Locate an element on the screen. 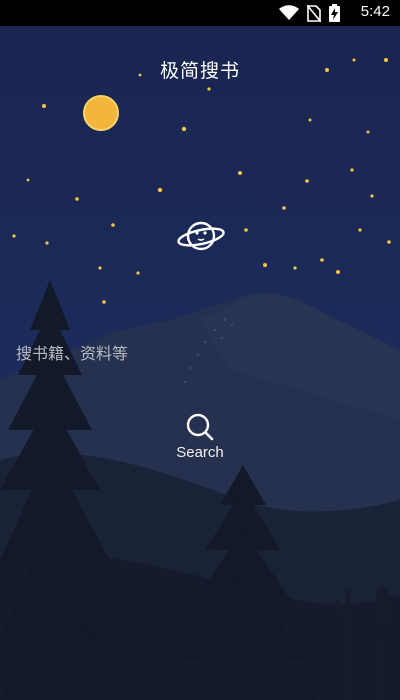 The width and height of the screenshot is (400, 700). app-title: 极简搜书 is located at coordinates (199, 71).